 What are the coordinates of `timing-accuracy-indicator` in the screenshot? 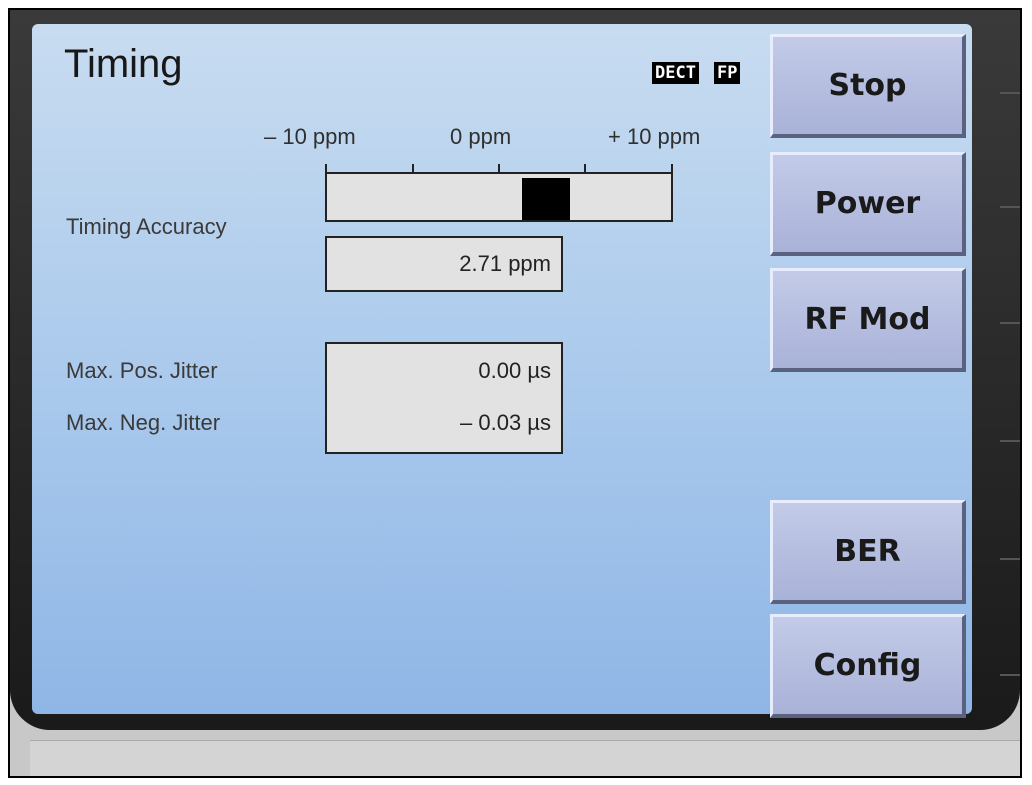 It's located at (546, 199).